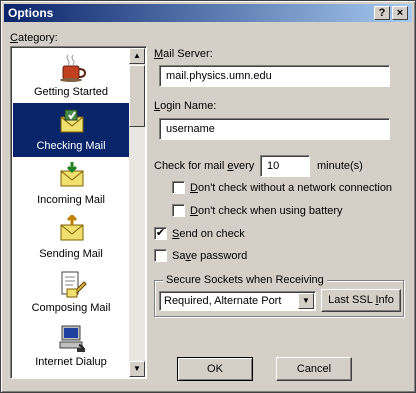 This screenshot has height=393, width=416. I want to click on no-battery-checkbox, so click(178, 210).